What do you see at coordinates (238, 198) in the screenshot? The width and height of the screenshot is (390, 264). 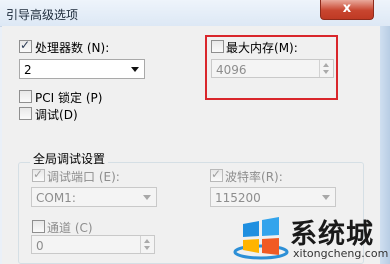 I see `baud-rate-value: 115200` at bounding box center [238, 198].